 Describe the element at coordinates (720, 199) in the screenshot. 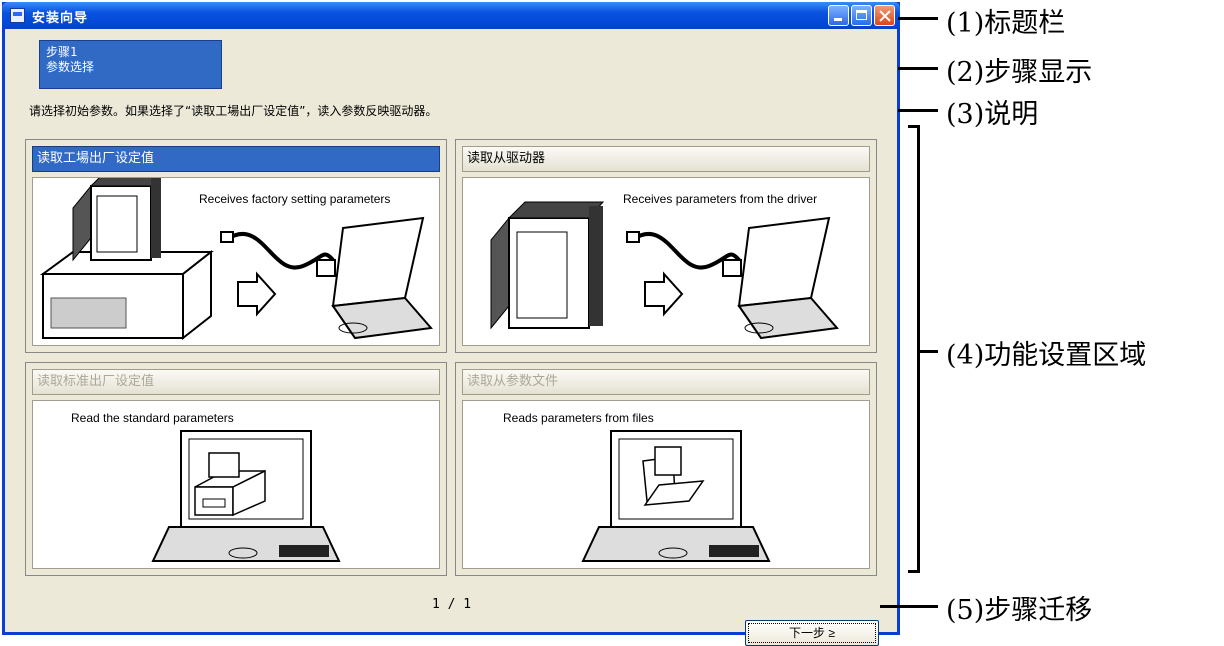

I see `from-driver-caption: Receives parameters from the driver` at that location.